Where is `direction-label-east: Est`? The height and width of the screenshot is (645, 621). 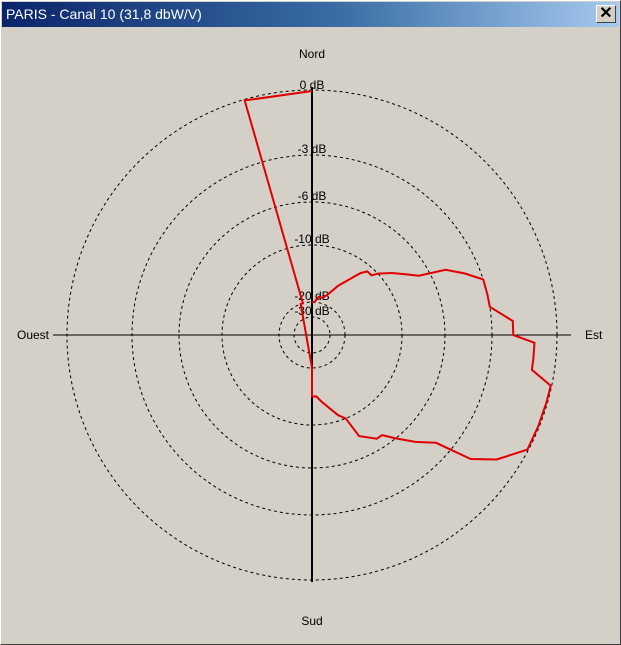
direction-label-east: Est is located at coordinates (594, 335).